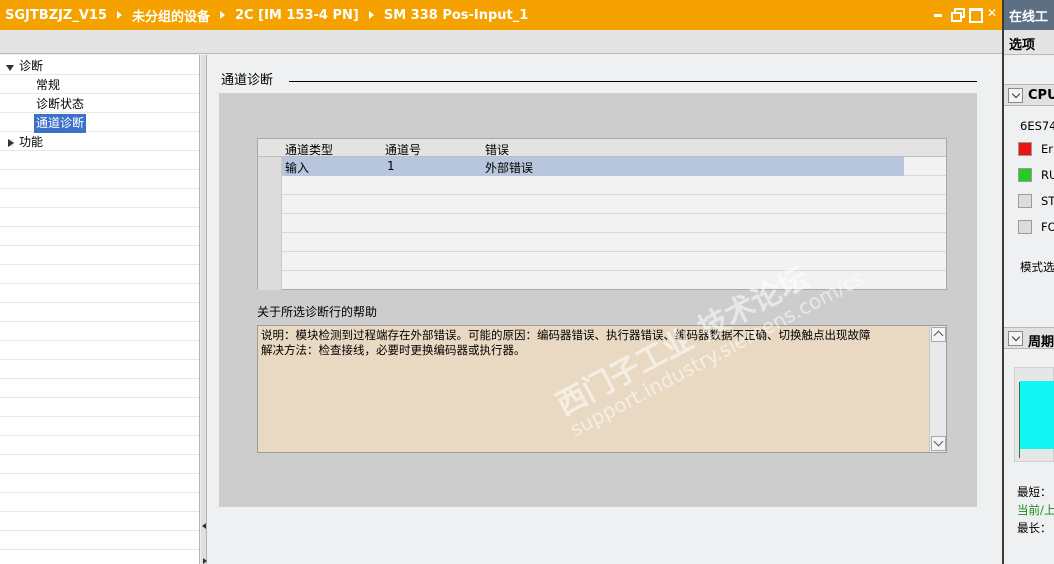  I want to click on cycle-time-section-title: 周期, so click(1041, 342).